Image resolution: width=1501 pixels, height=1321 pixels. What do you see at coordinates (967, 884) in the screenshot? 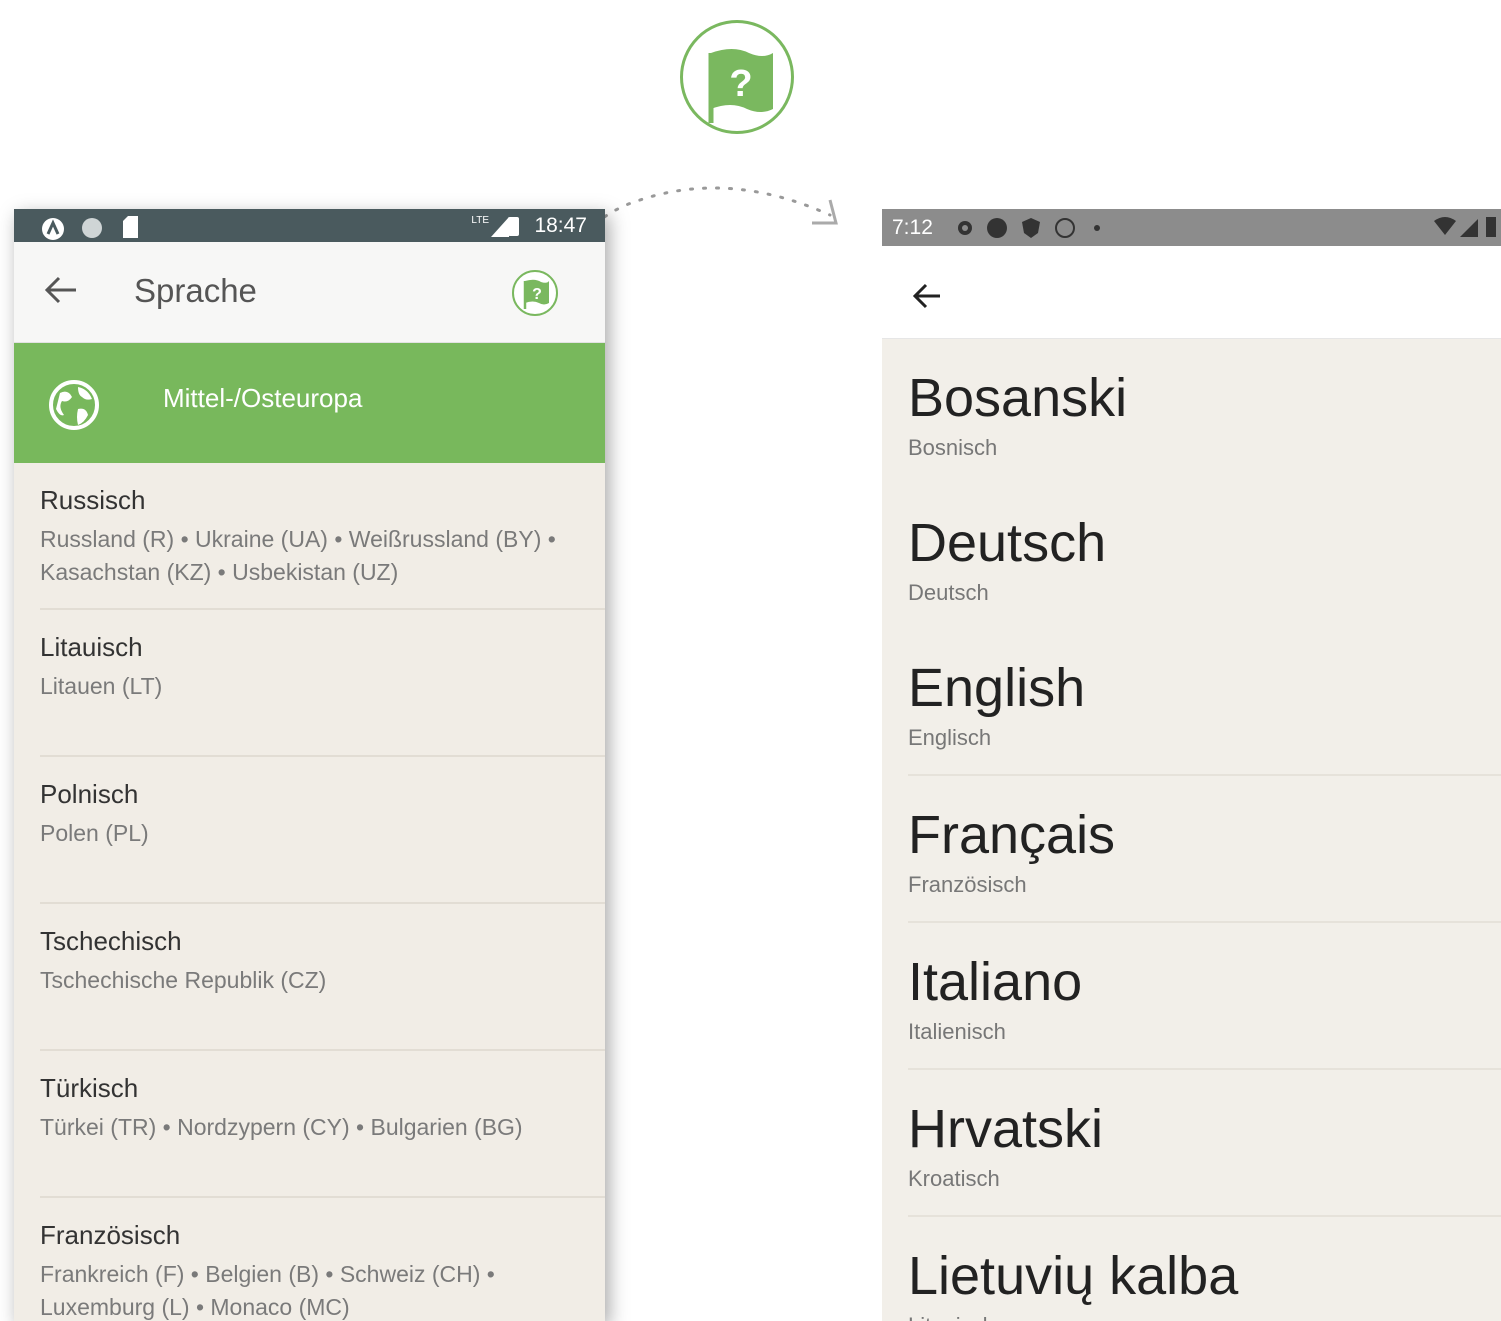
I see `language-german-name: Französisch` at bounding box center [967, 884].